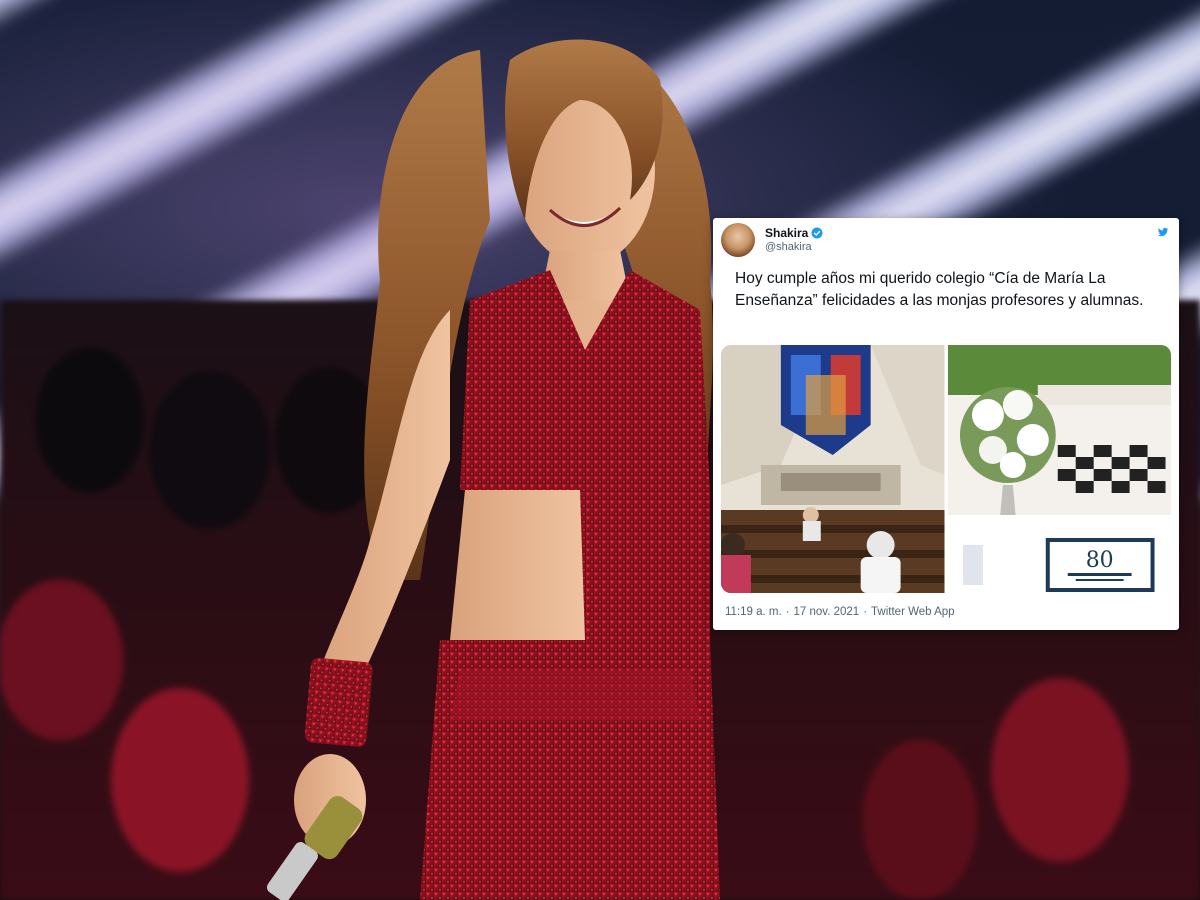 The height and width of the screenshot is (900, 1200). Describe the element at coordinates (946, 469) in the screenshot. I see `tweet-media-grid: 80` at that location.